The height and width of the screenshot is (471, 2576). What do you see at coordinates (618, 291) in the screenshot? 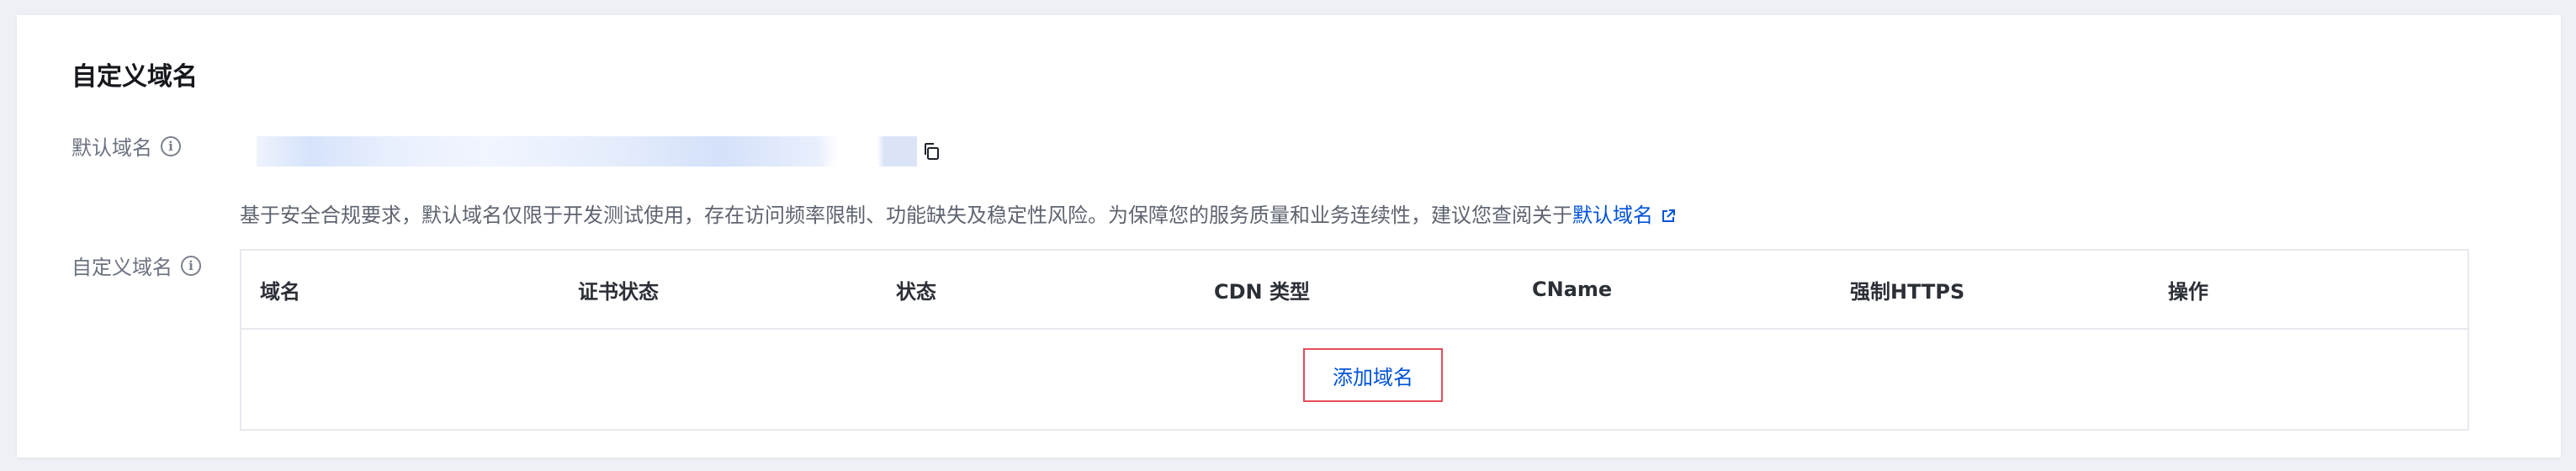
I see `column-header-cert-status: 证书状态` at bounding box center [618, 291].